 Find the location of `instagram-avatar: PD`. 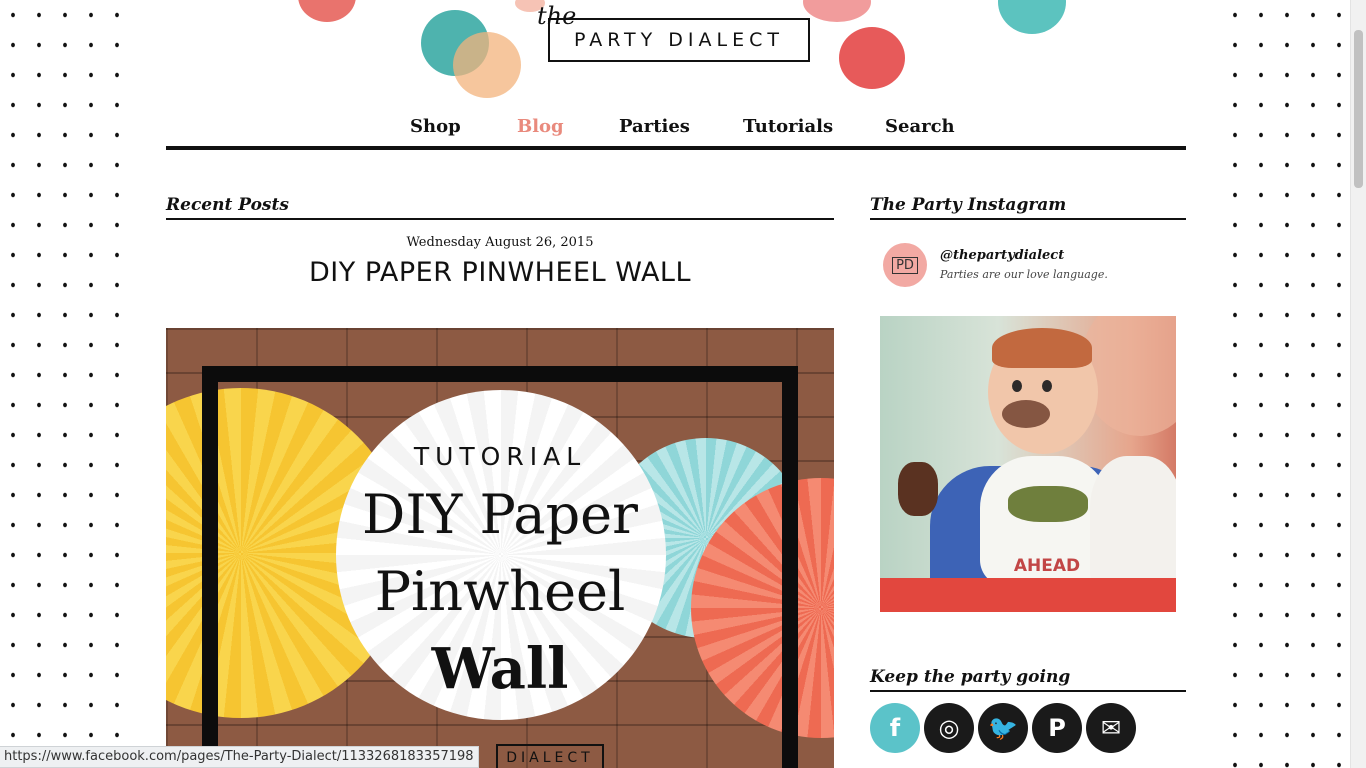

instagram-avatar: PD is located at coordinates (905, 265).